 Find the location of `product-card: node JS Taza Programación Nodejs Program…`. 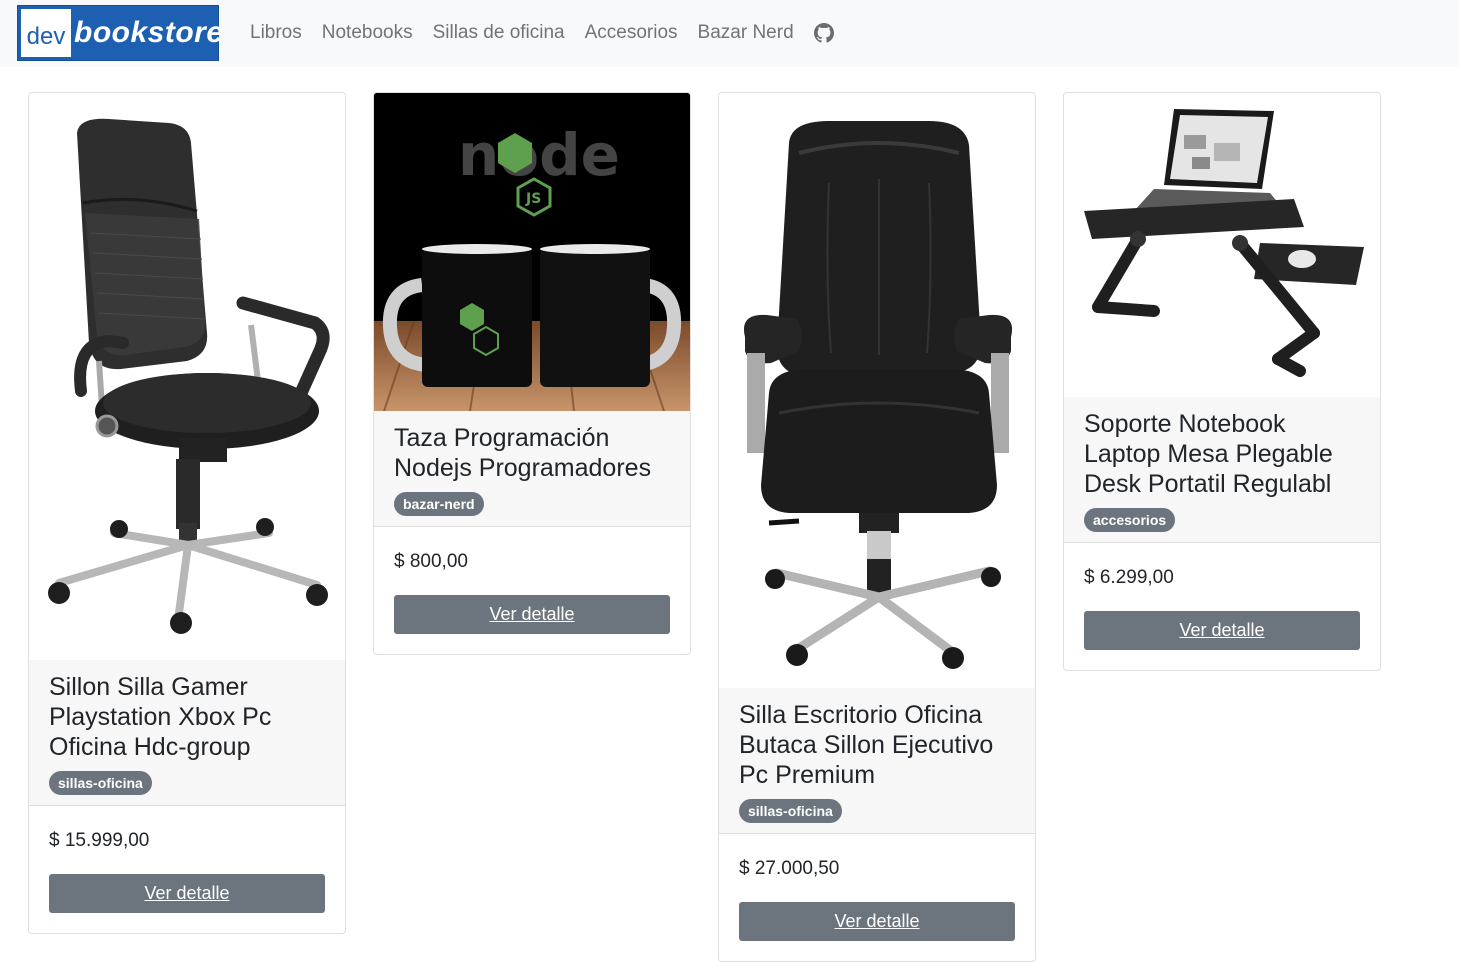

product-card: node JS Taza Programación Nodejs Program… is located at coordinates (532, 373).